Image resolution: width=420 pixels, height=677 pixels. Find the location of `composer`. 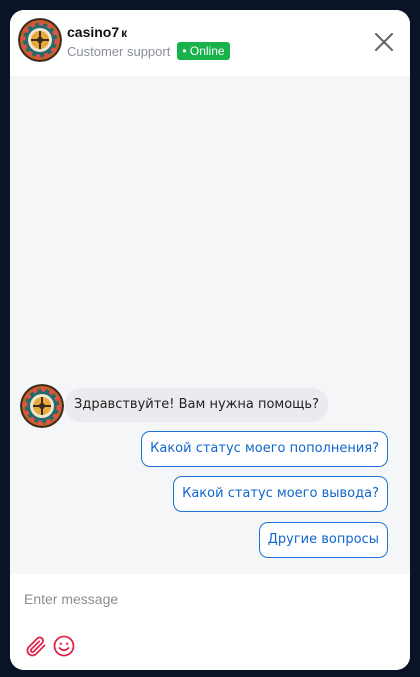

composer is located at coordinates (210, 622).